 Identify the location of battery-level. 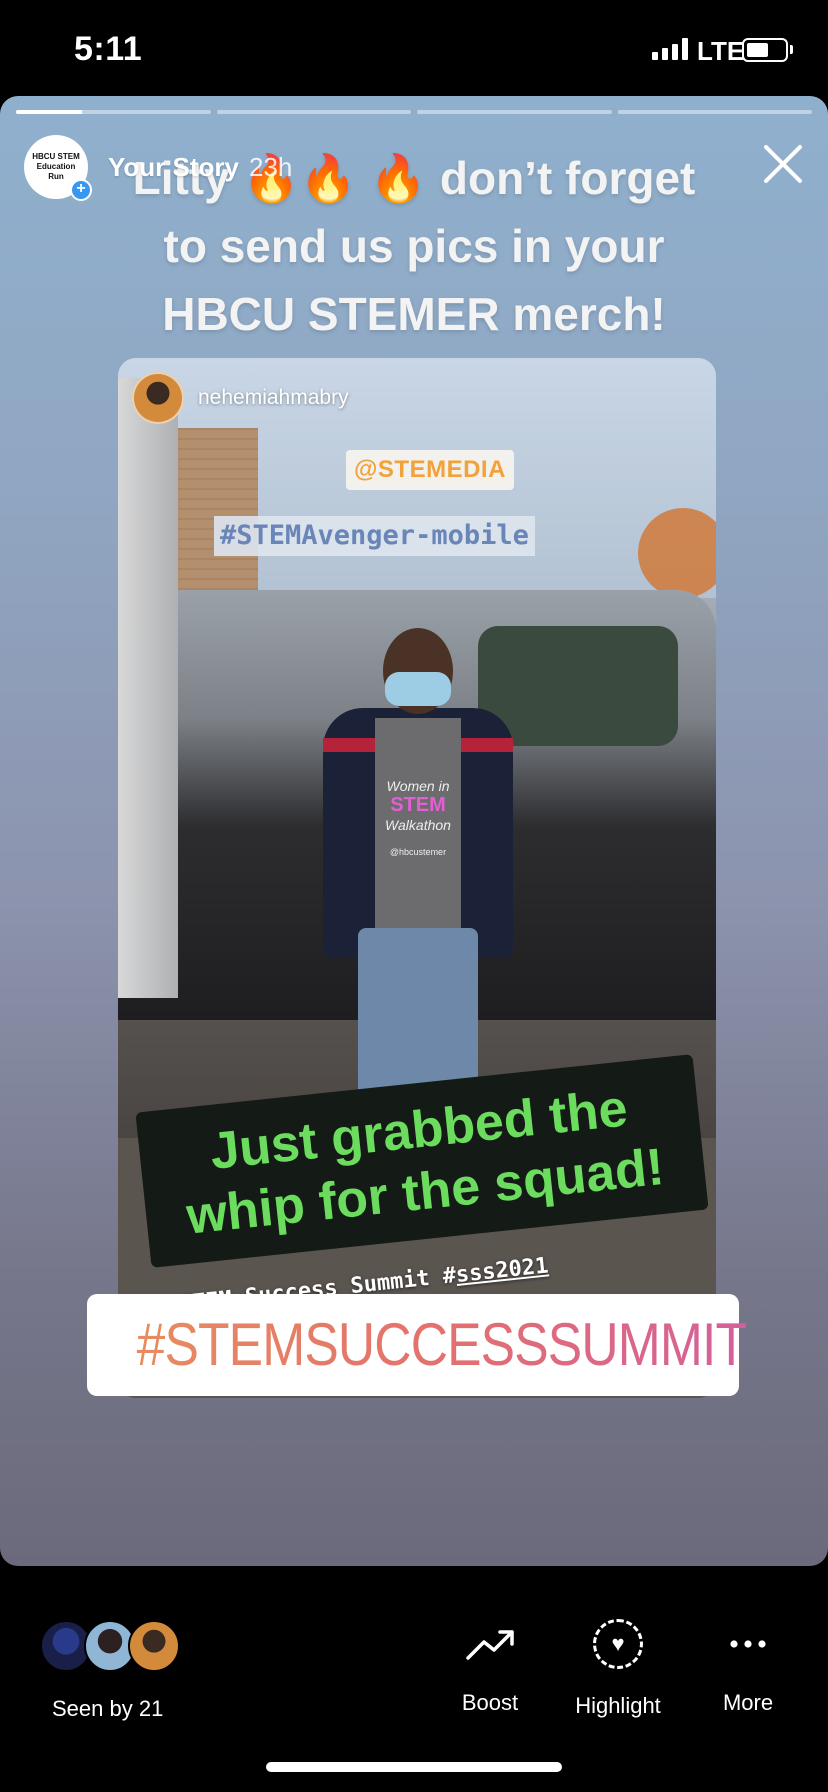
(757, 50).